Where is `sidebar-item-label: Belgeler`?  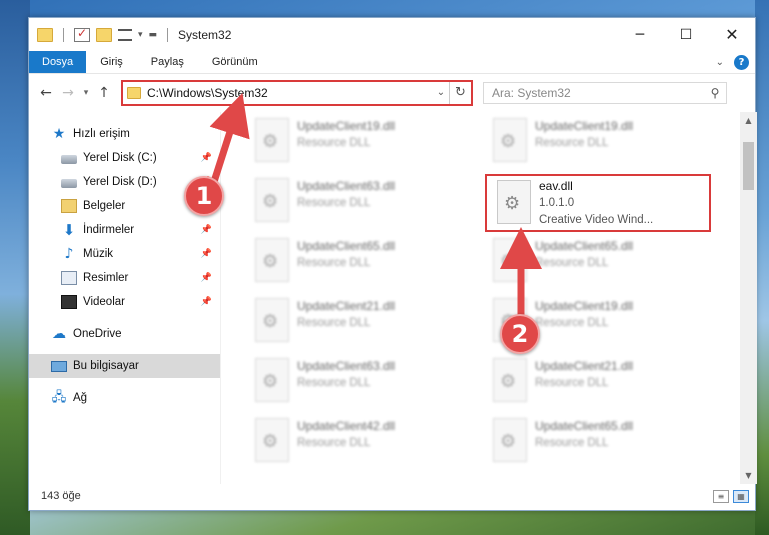 sidebar-item-label: Belgeler is located at coordinates (104, 206).